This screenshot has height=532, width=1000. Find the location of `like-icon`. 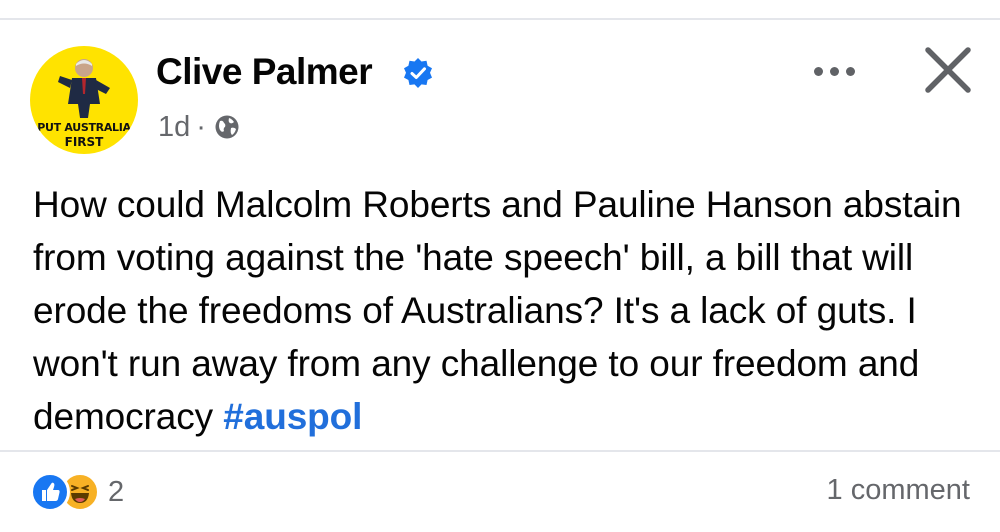

like-icon is located at coordinates (50, 492).